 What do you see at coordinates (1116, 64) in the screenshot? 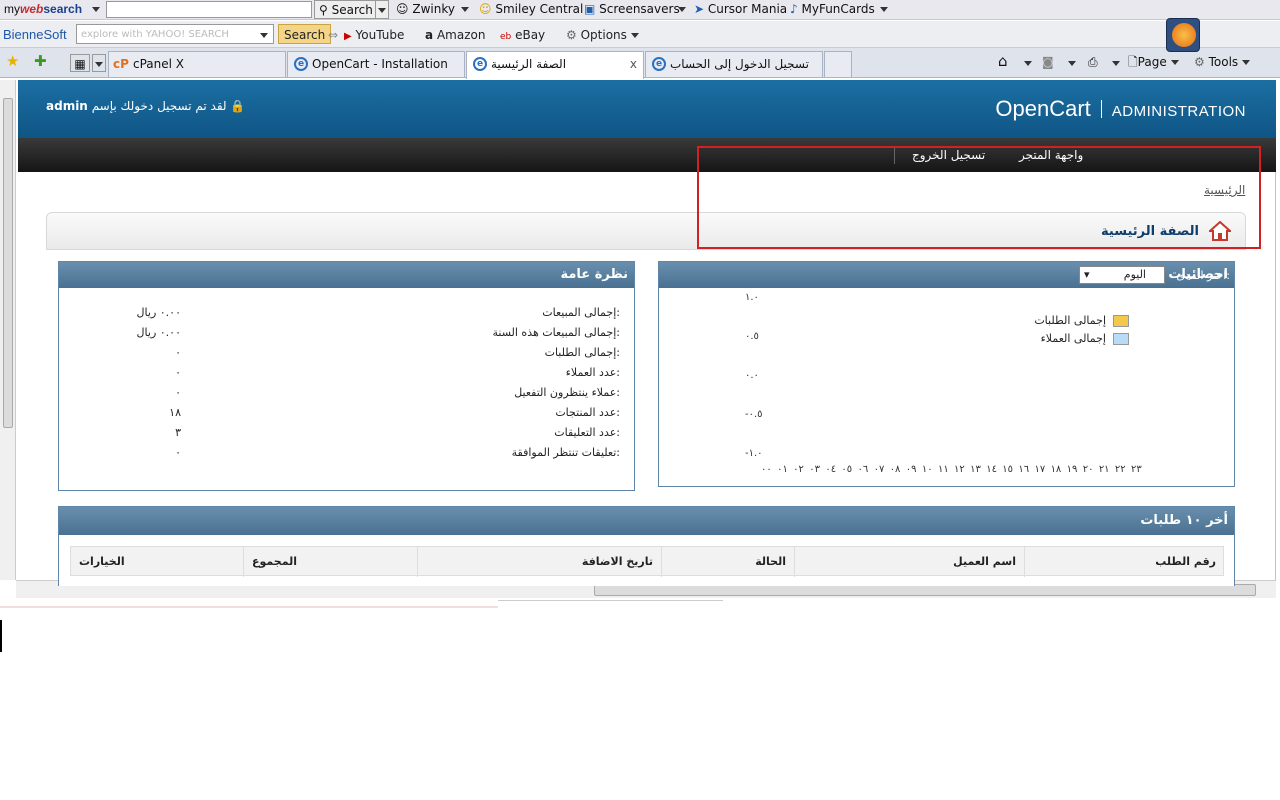
I see `print-dropdown` at bounding box center [1116, 64].